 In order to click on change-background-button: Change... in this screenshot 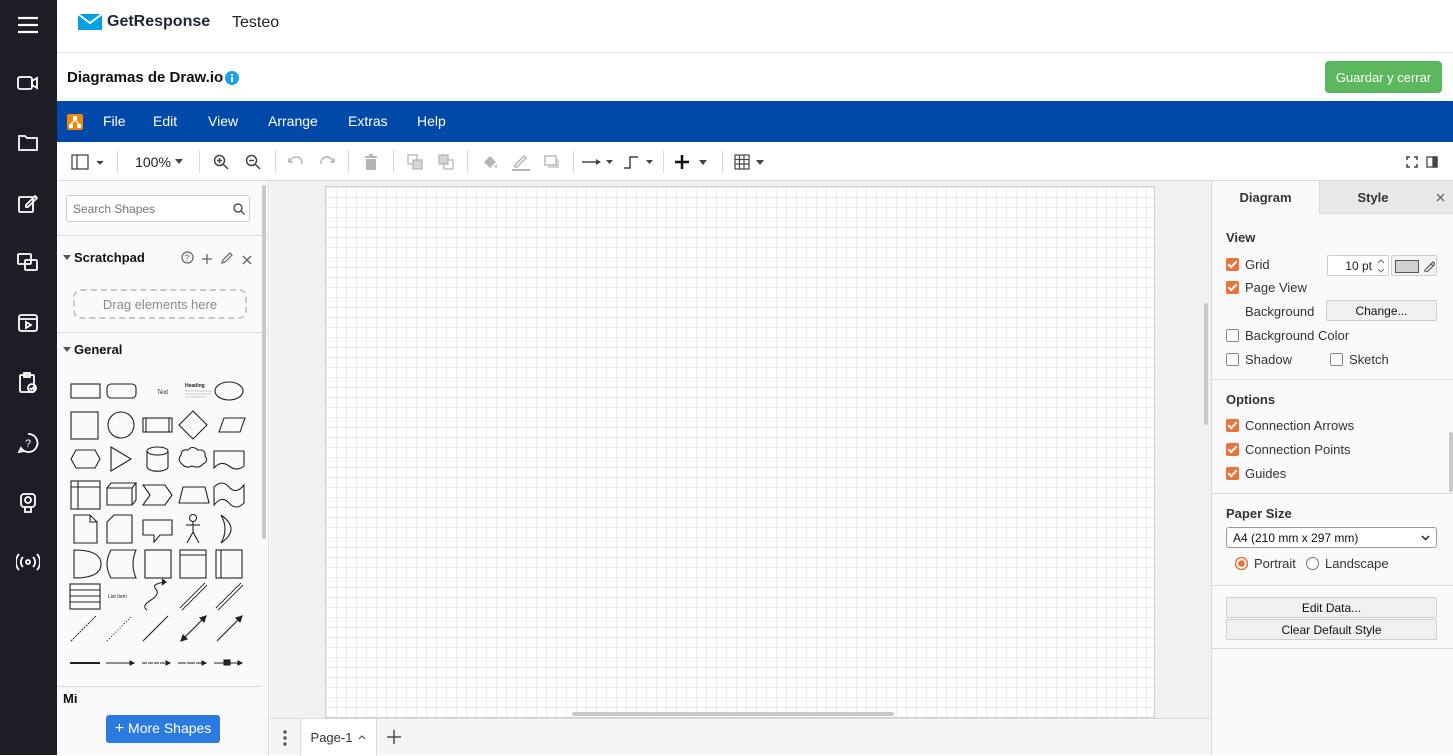, I will do `click(1381, 310)`.